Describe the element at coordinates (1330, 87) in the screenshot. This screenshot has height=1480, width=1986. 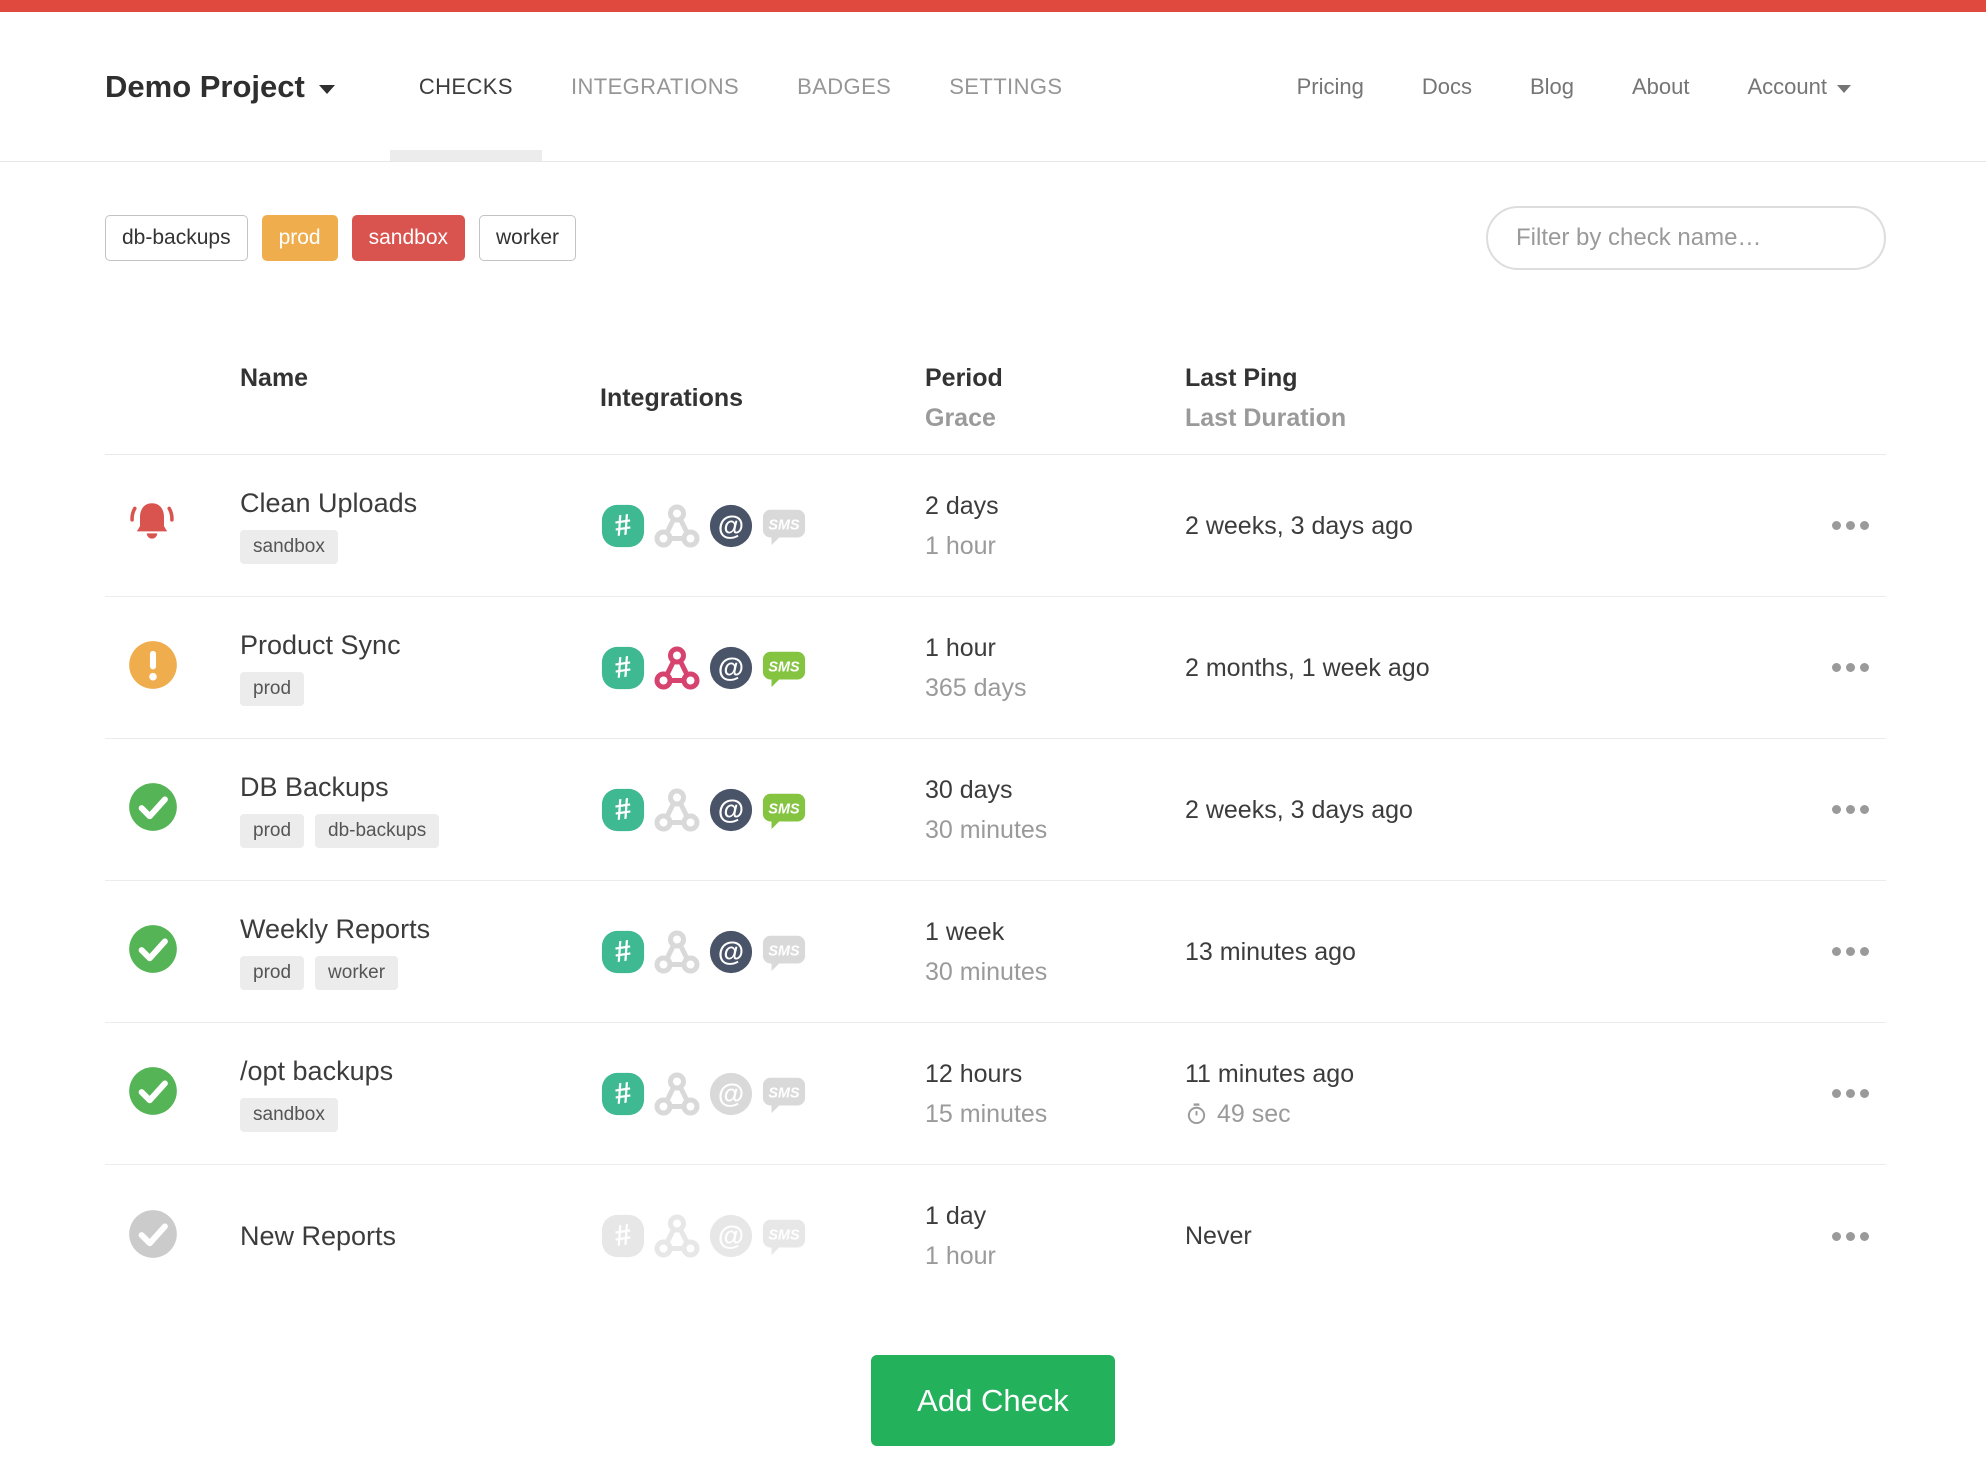
I see `nav-pricing: Pricing` at that location.